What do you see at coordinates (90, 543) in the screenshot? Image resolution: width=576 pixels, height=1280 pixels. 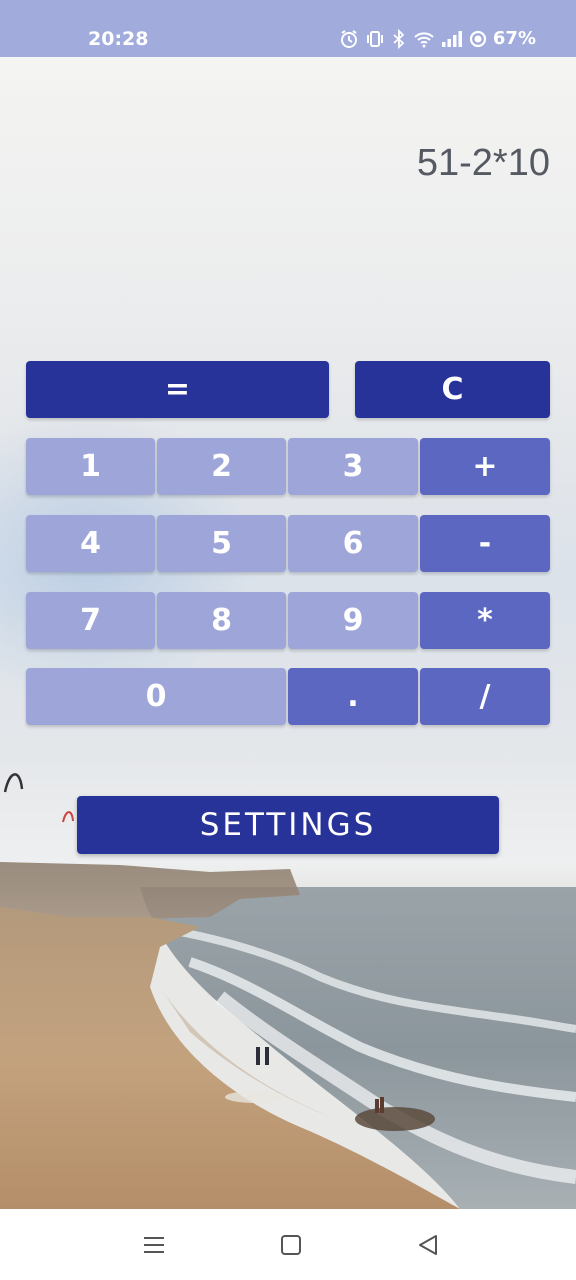 I see `digit-4-button: 4` at bounding box center [90, 543].